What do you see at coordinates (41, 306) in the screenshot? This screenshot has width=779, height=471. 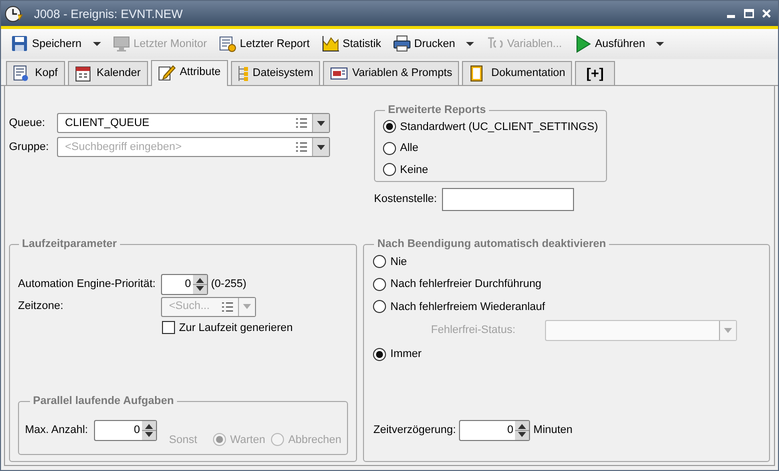 I see `field-label: Zeitzone:` at bounding box center [41, 306].